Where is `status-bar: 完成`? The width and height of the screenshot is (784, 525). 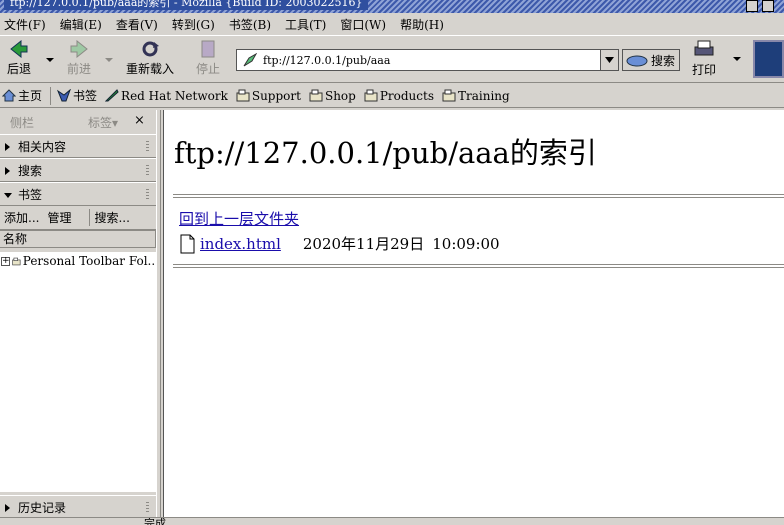
status-bar: 完成 is located at coordinates (392, 521).